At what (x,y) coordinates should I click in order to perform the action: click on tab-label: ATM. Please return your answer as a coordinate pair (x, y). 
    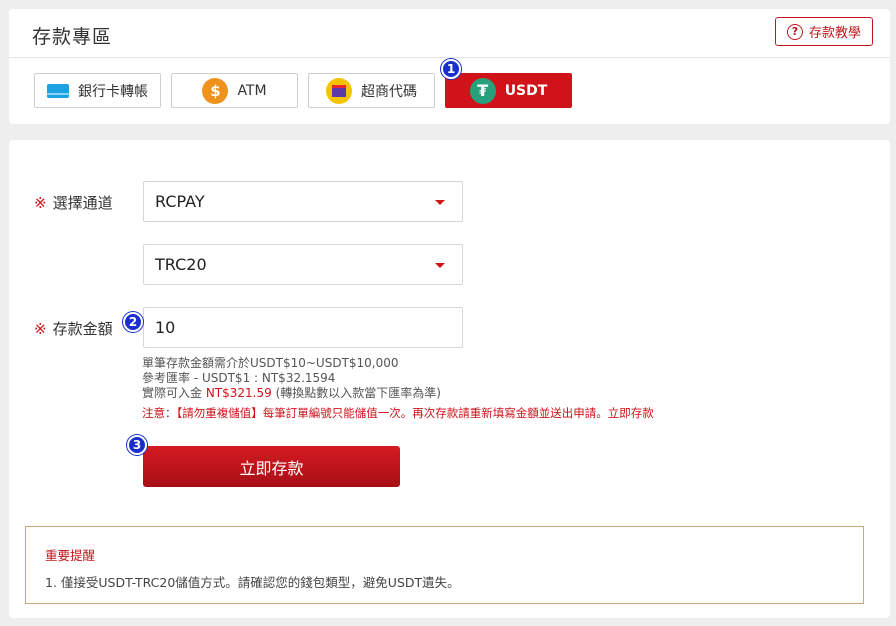
    Looking at the image, I should click on (252, 90).